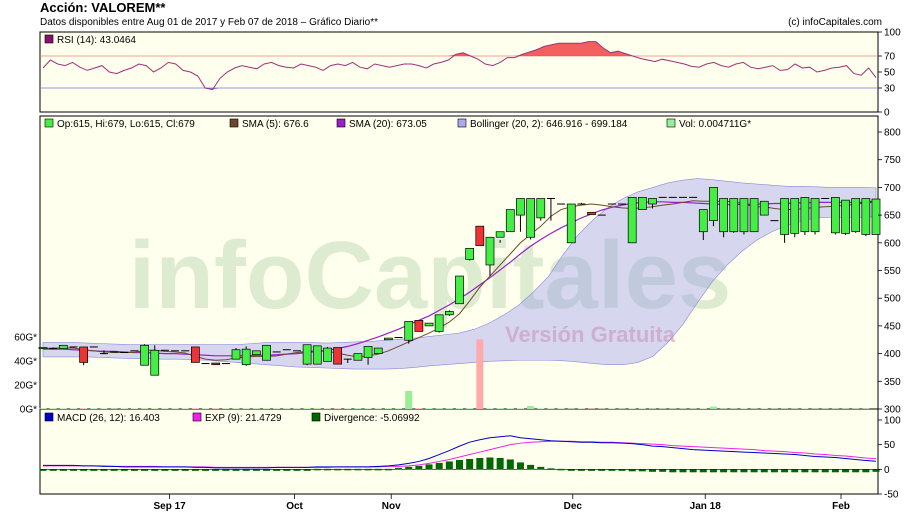  I want to click on volume-y-tick-label: 60G*, so click(25, 338).